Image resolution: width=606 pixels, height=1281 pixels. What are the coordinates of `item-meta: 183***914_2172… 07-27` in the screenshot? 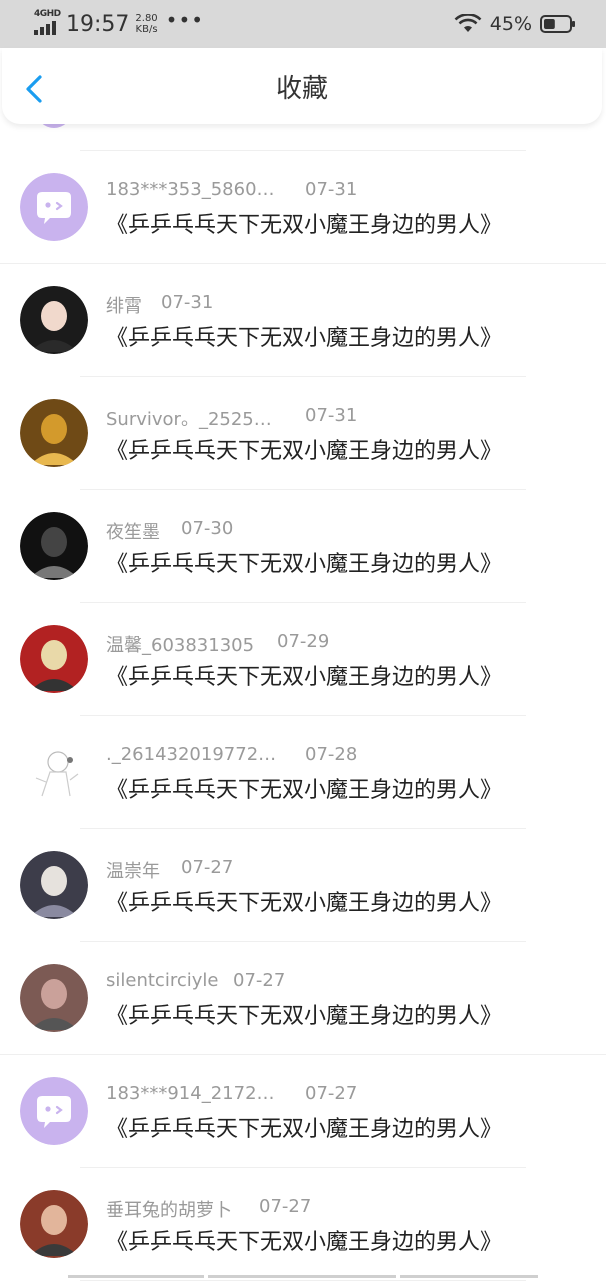 It's located at (316, 1094).